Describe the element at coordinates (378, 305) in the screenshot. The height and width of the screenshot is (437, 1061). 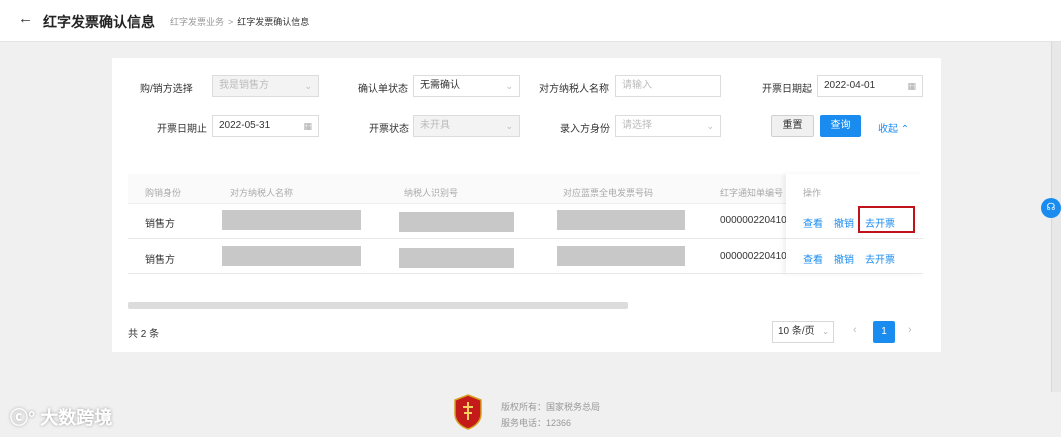
I see `table-horizontal-scrollbar` at that location.